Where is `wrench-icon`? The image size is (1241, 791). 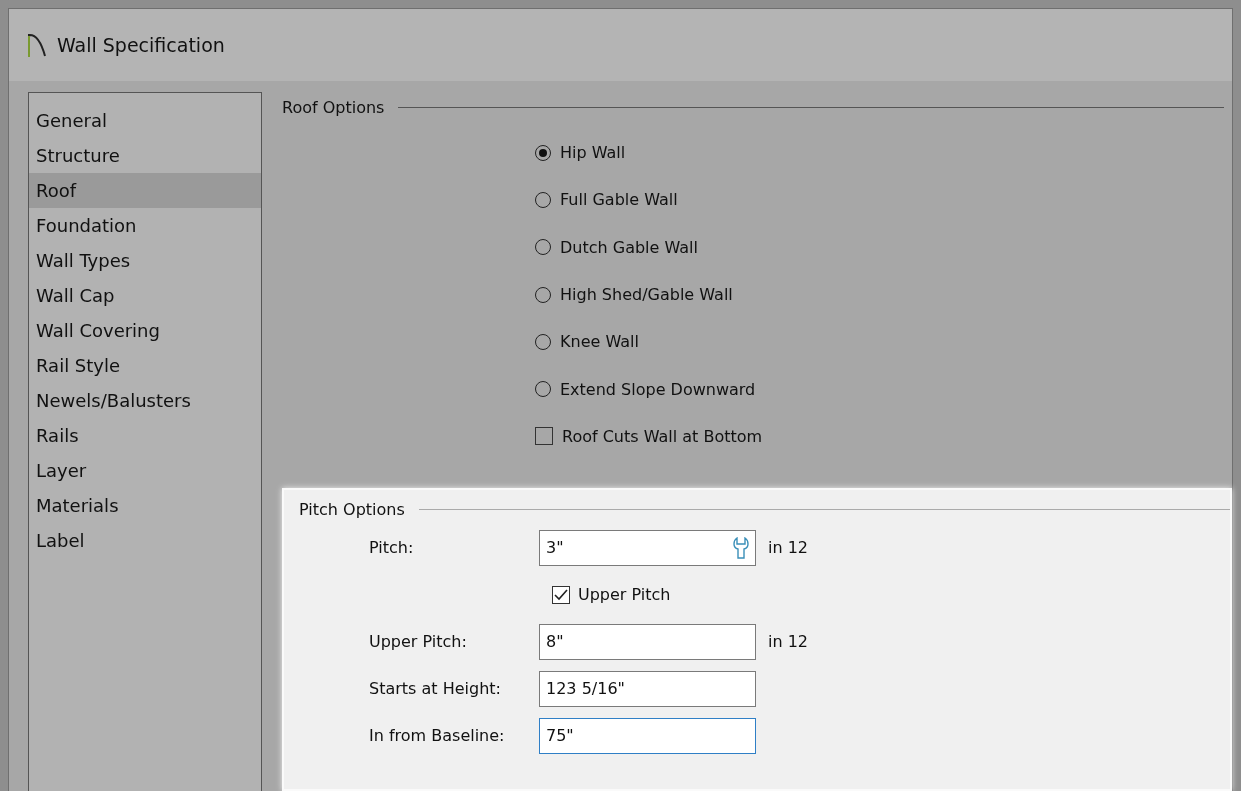 wrench-icon is located at coordinates (741, 547).